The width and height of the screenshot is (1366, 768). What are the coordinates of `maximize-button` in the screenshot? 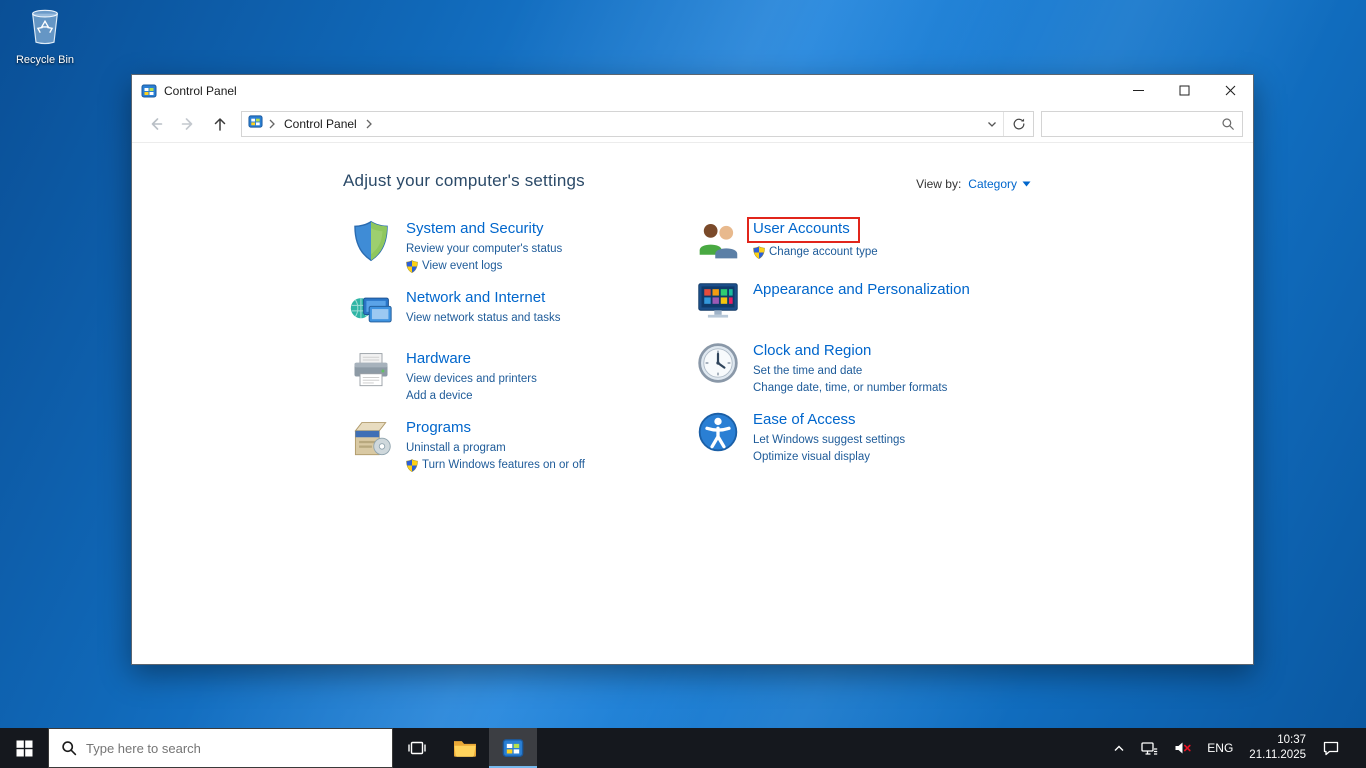 It's located at (1184, 90).